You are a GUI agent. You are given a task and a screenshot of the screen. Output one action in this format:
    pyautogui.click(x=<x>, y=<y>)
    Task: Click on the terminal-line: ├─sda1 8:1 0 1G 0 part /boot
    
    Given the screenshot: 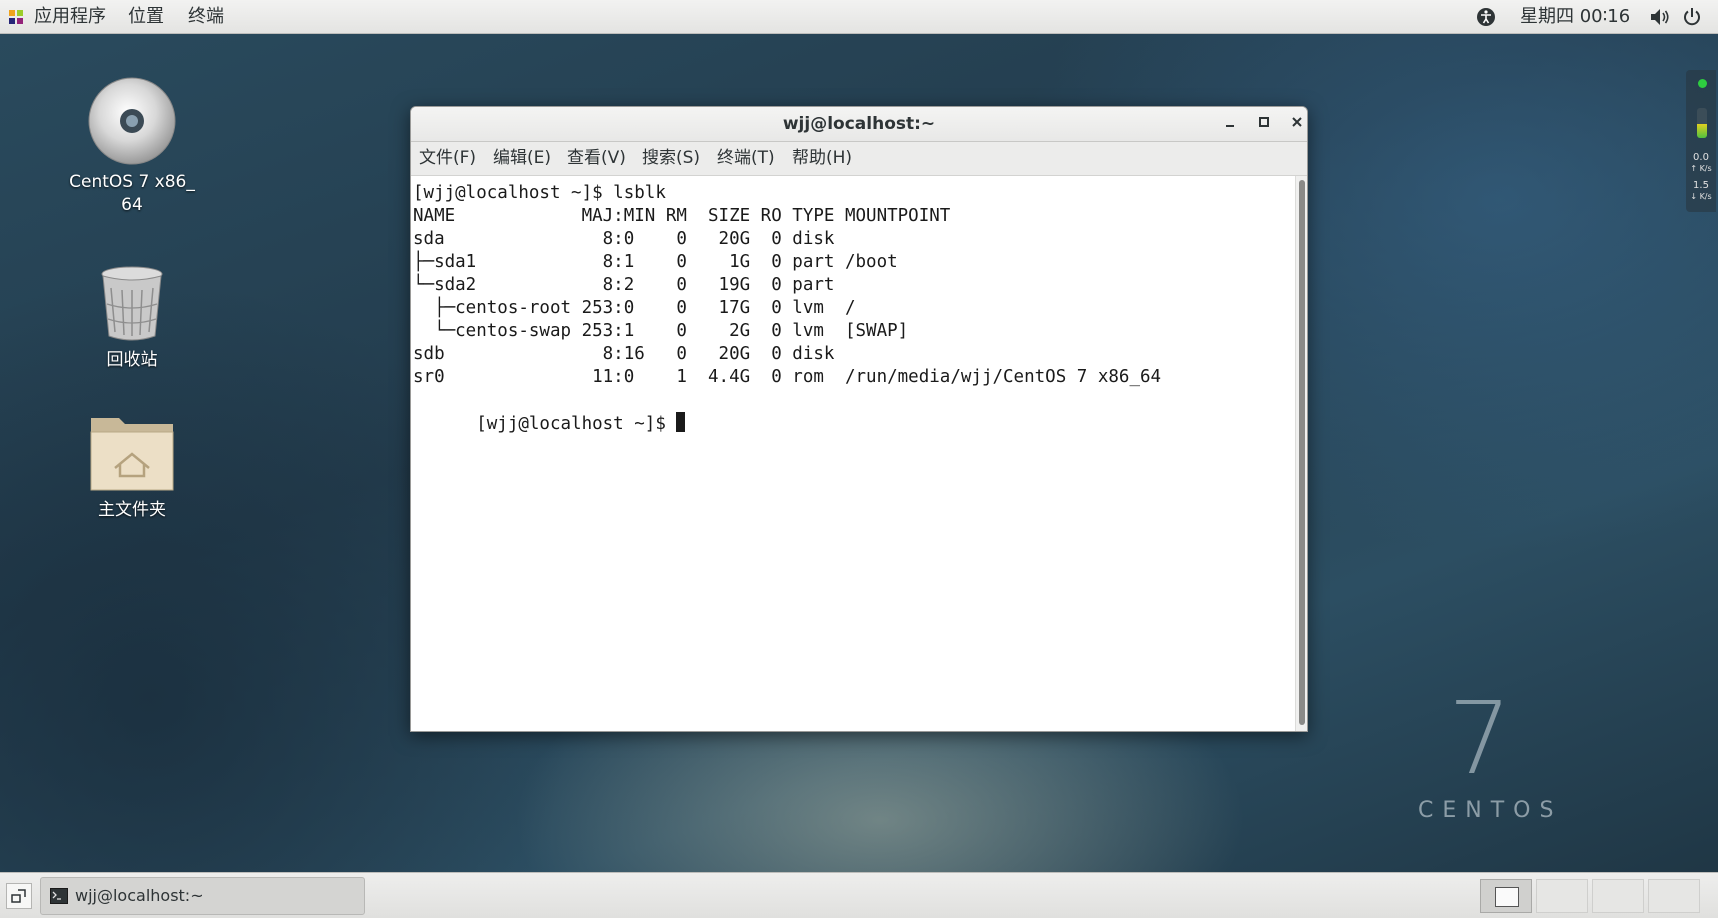 What is the action you would take?
    pyautogui.click(x=655, y=262)
    